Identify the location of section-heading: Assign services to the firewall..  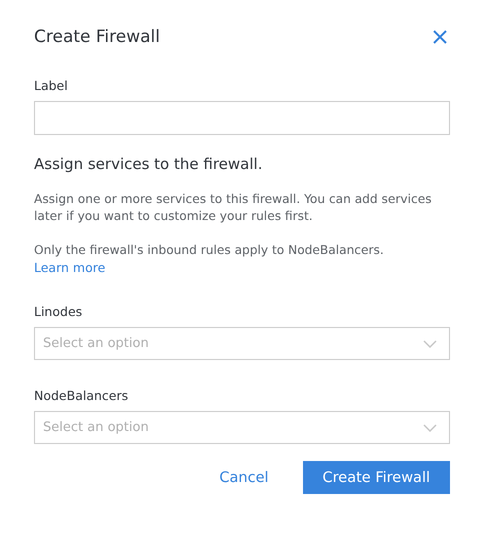
(149, 164).